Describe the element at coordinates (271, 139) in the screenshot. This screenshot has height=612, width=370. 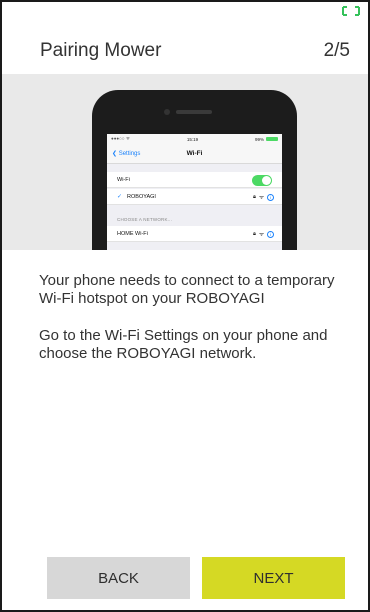
I see `battery-icon` at that location.